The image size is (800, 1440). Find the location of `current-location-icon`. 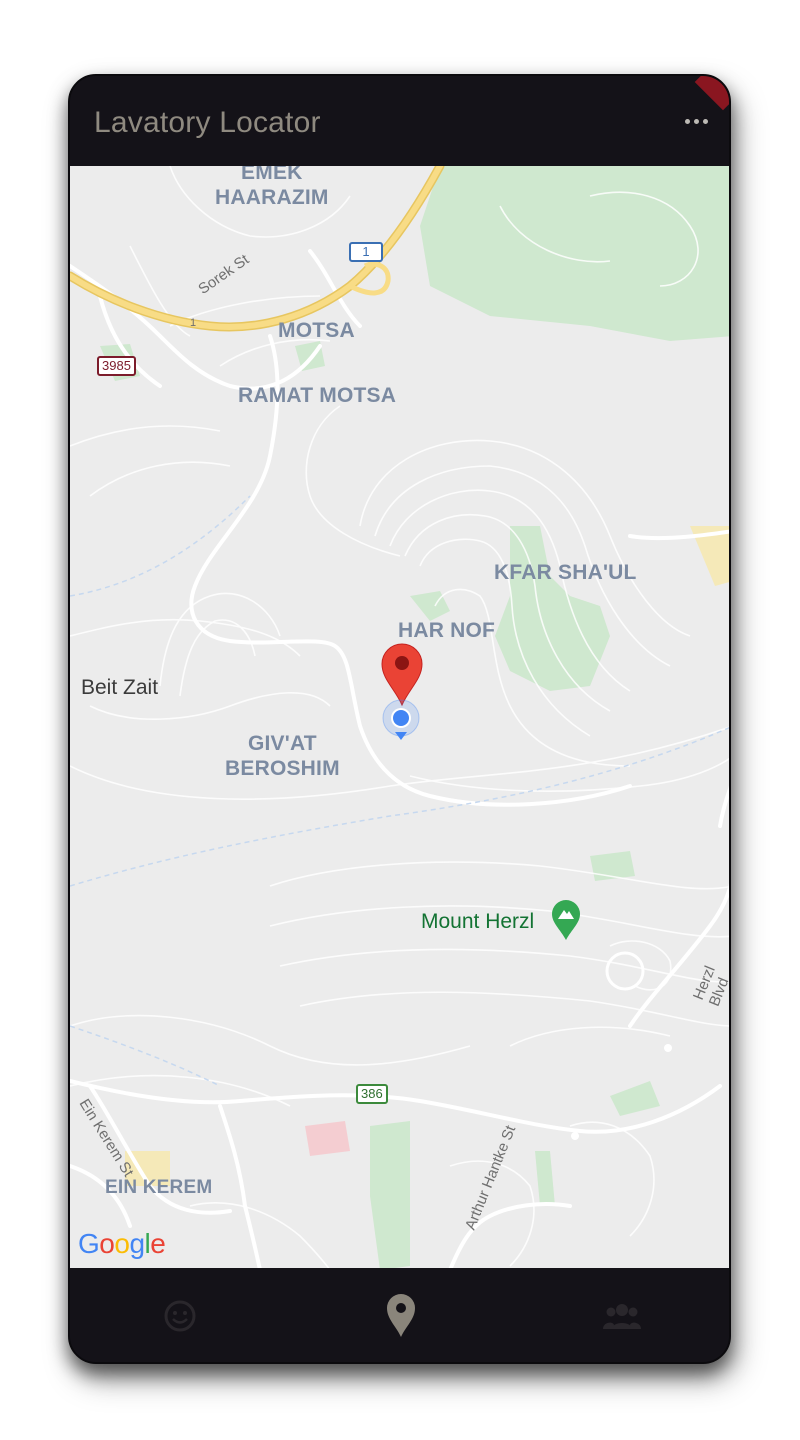

current-location-icon is located at coordinates (401, 721).